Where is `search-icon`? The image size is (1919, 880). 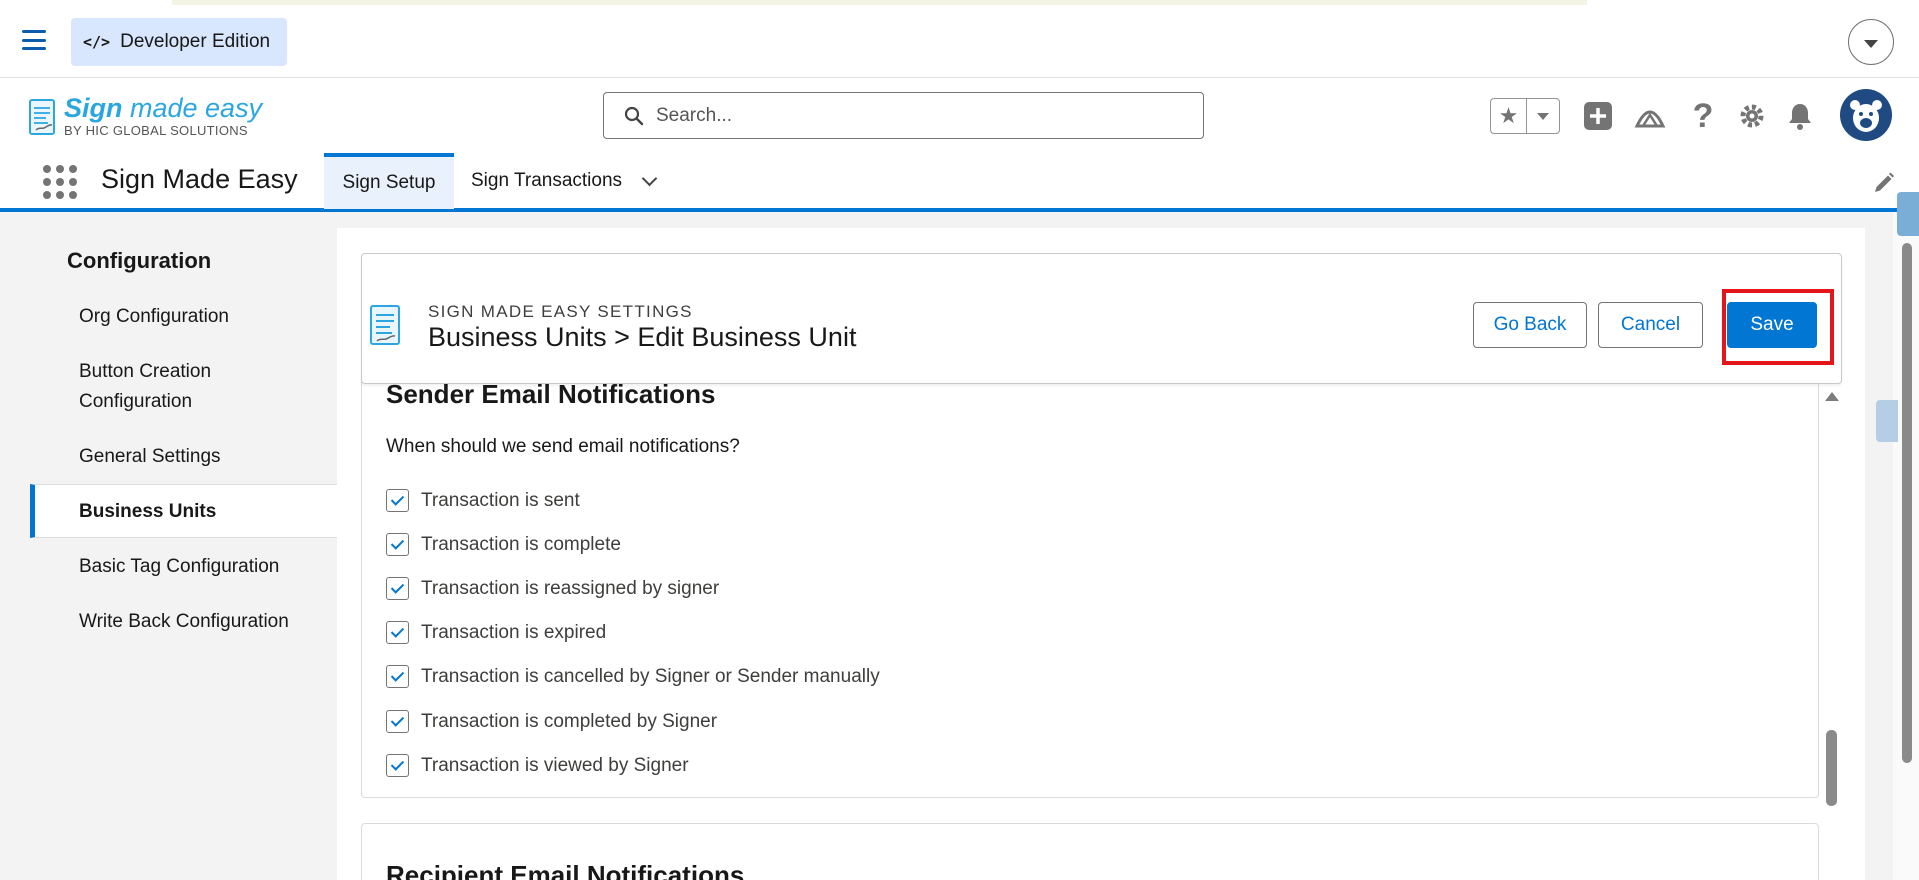
search-icon is located at coordinates (634, 115).